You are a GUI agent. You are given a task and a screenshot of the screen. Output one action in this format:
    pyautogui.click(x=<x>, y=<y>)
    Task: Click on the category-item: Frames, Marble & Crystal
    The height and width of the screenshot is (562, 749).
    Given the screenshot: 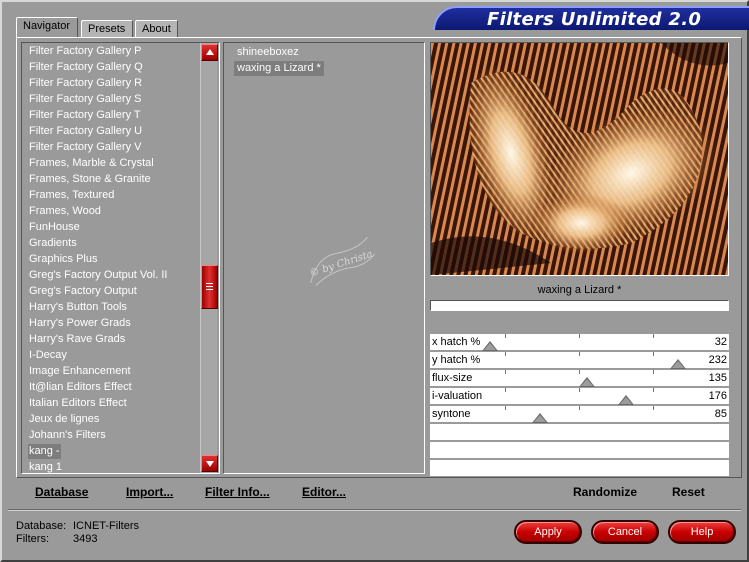 What is the action you would take?
    pyautogui.click(x=91, y=163)
    